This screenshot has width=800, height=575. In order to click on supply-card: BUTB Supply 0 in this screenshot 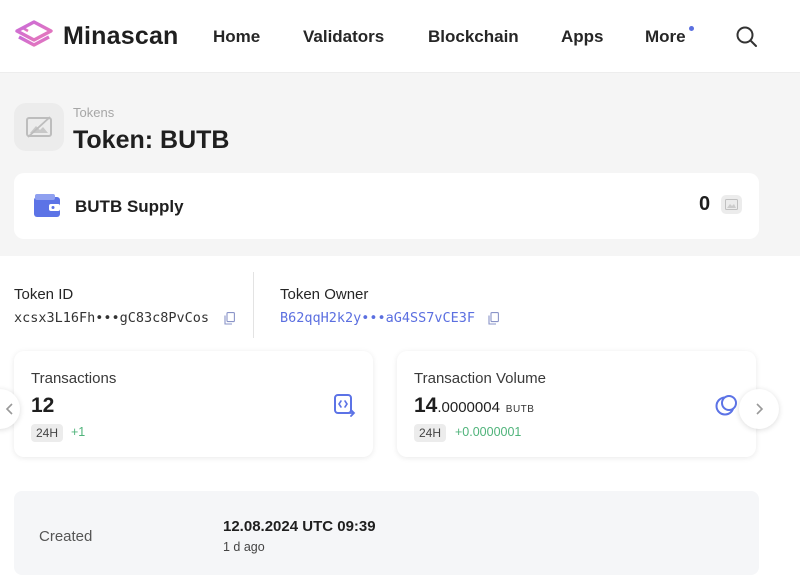, I will do `click(386, 206)`.